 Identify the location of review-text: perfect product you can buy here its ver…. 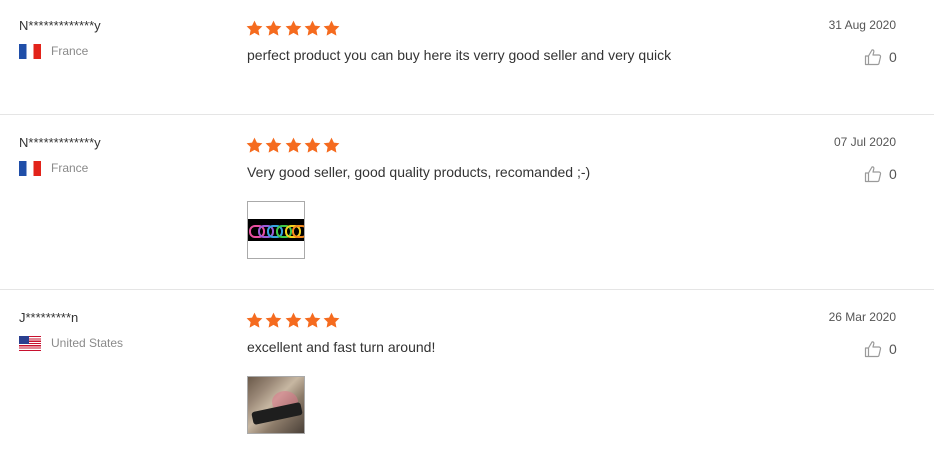
(459, 55).